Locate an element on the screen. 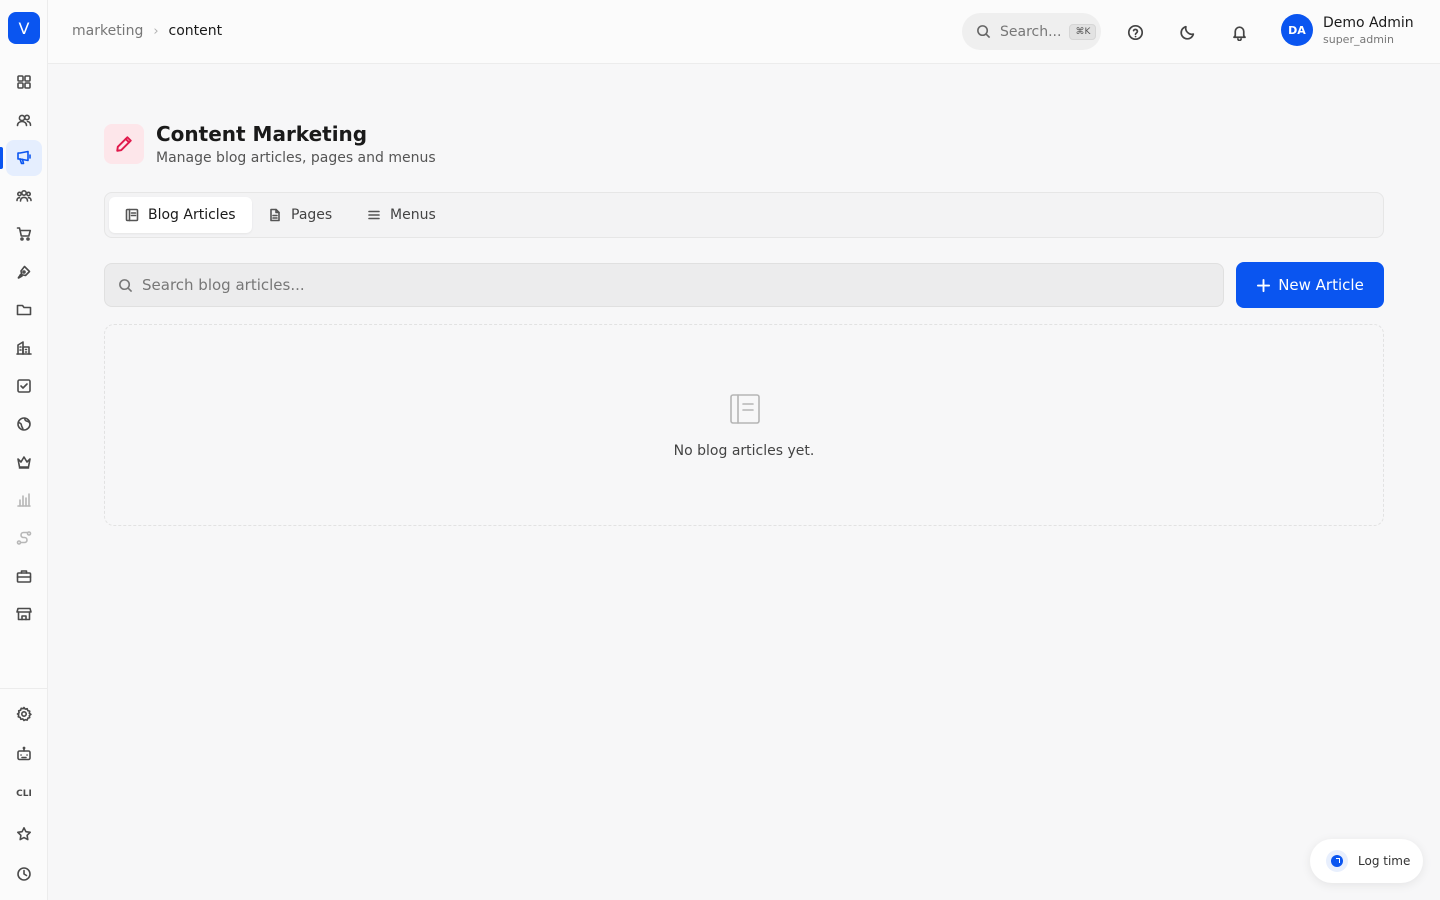  star-icon is located at coordinates (24, 834).